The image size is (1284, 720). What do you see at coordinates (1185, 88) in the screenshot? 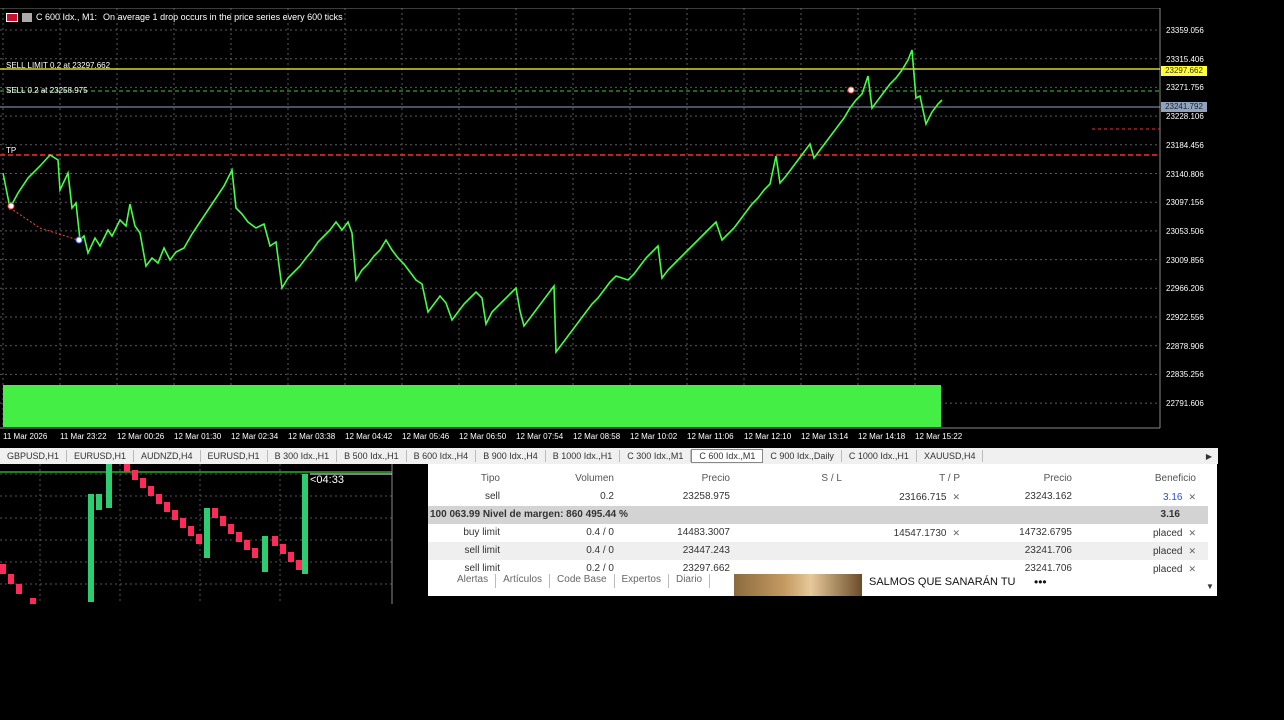
I see `price-axis-label: 23271.756` at bounding box center [1185, 88].